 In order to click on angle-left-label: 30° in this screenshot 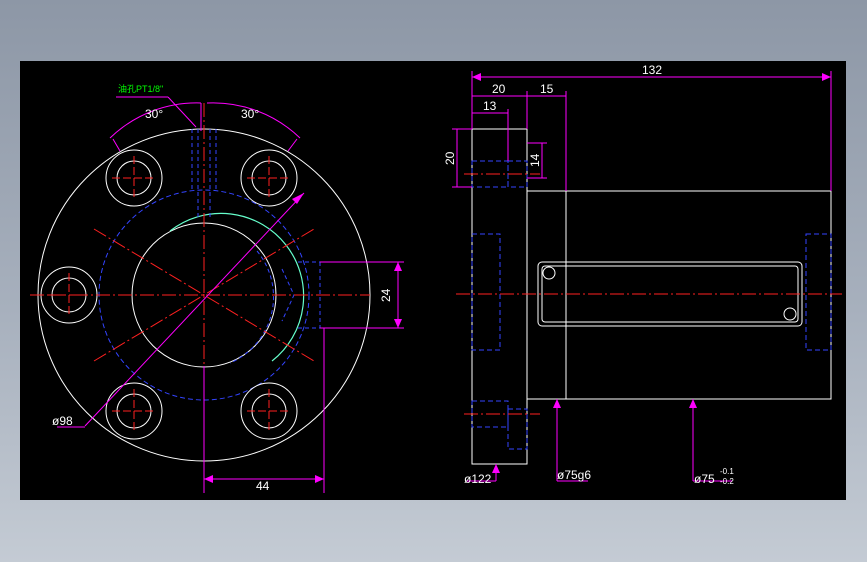, I will do `click(154, 114)`.